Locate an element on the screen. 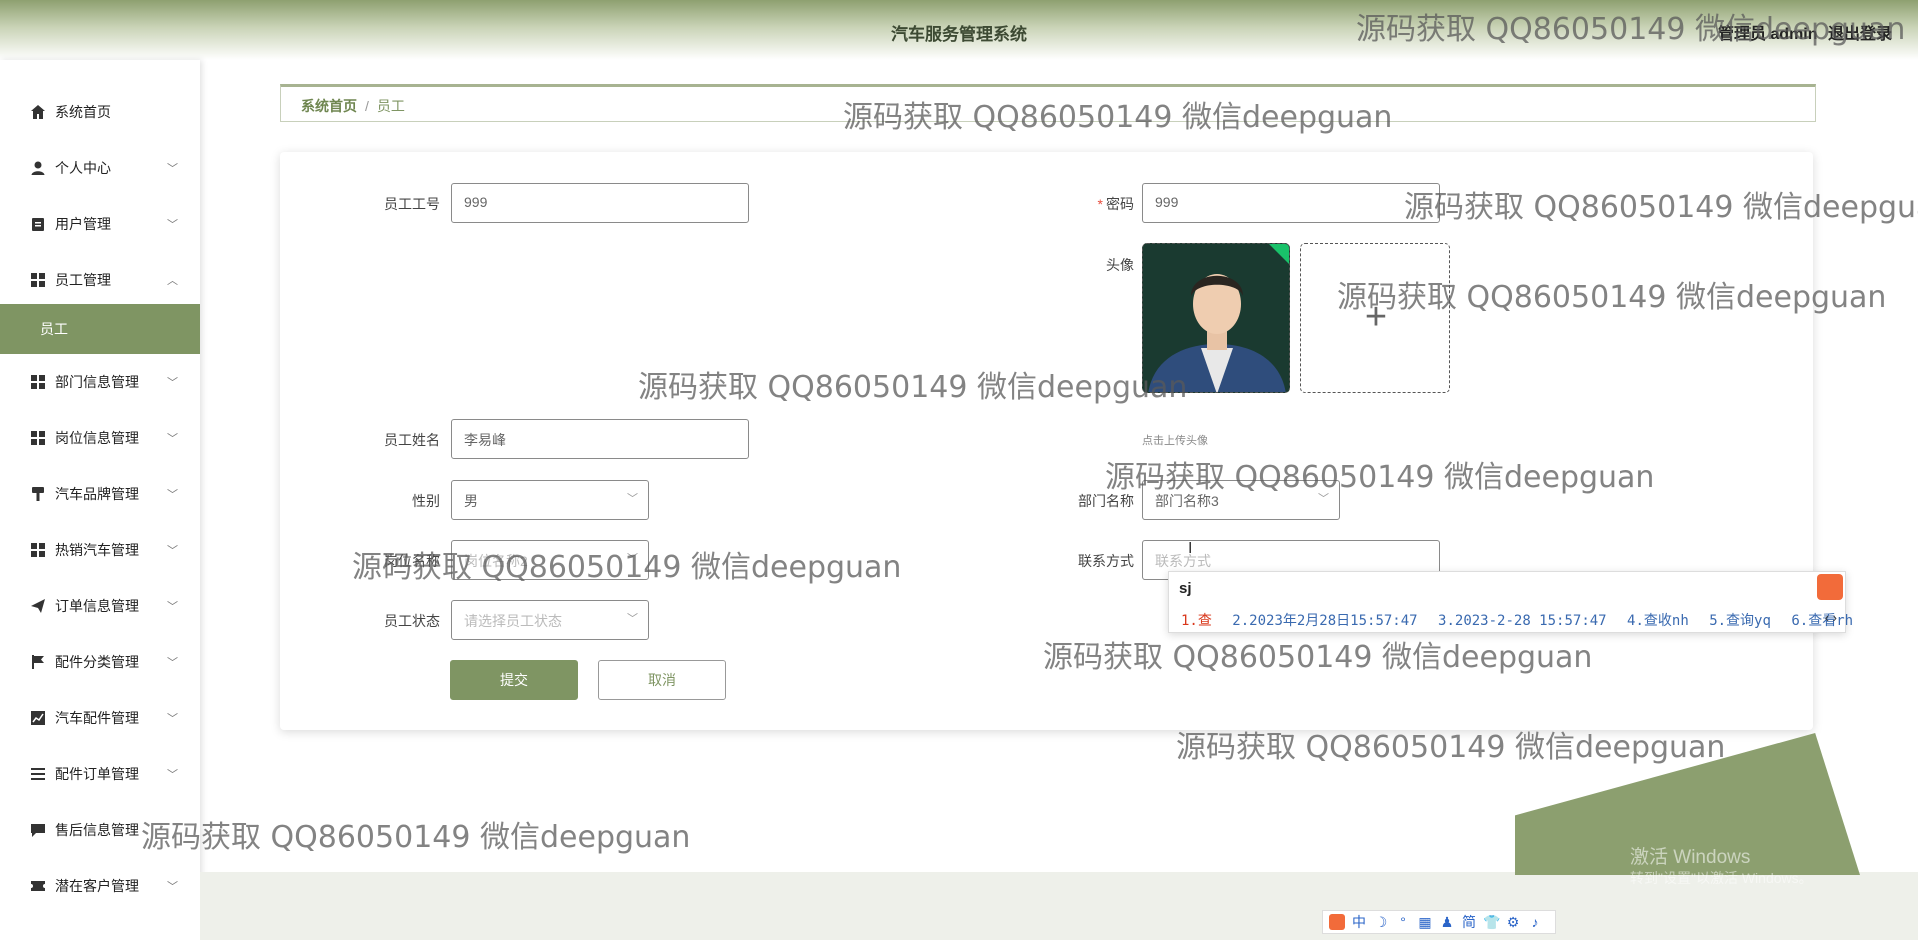 Image resolution: width=1918 pixels, height=940 pixels. avatar-portrait is located at coordinates (1216, 318).